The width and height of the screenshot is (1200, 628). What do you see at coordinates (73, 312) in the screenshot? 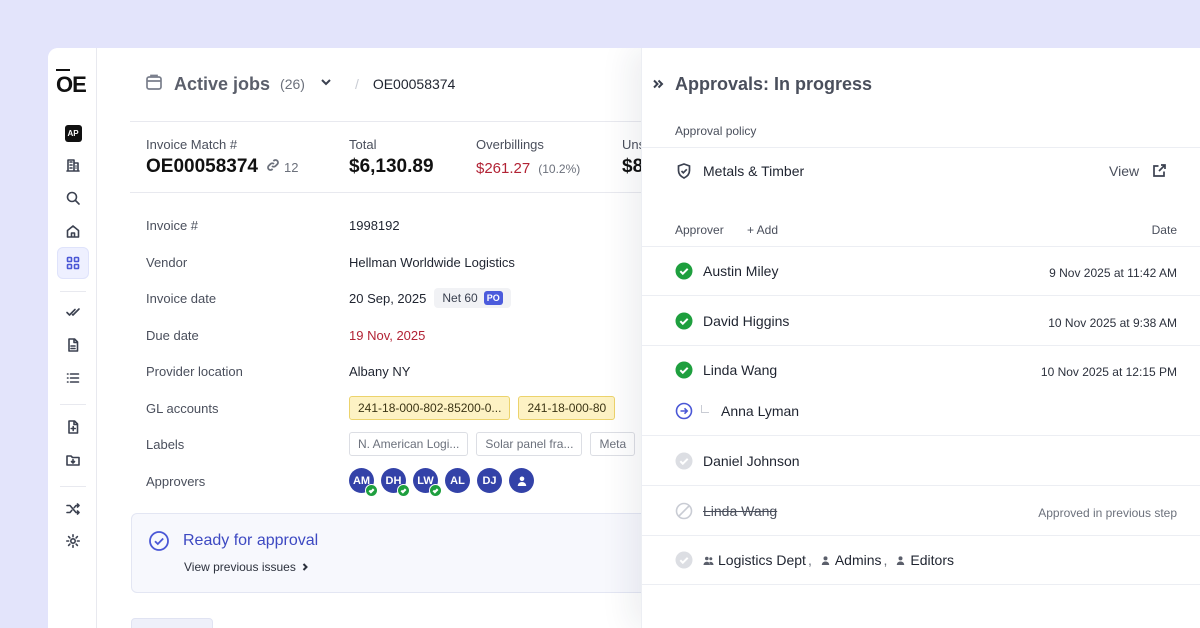
I see `double-check-icon` at bounding box center [73, 312].